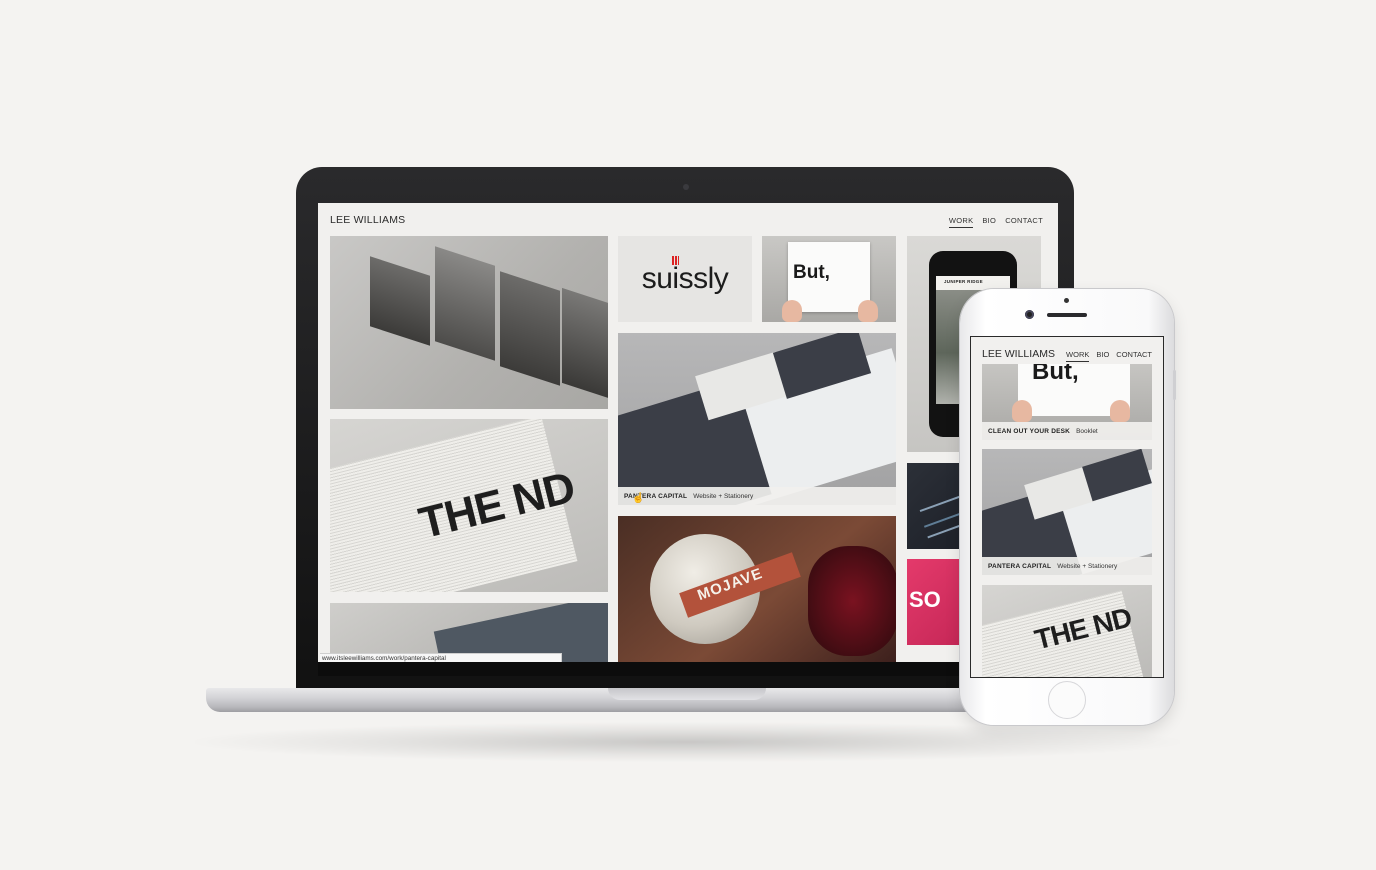 The image size is (1376, 870). Describe the element at coordinates (1029, 431) in the screenshot. I see `mobile-caption-title: CLEAN OUT YOUR DESK` at that location.